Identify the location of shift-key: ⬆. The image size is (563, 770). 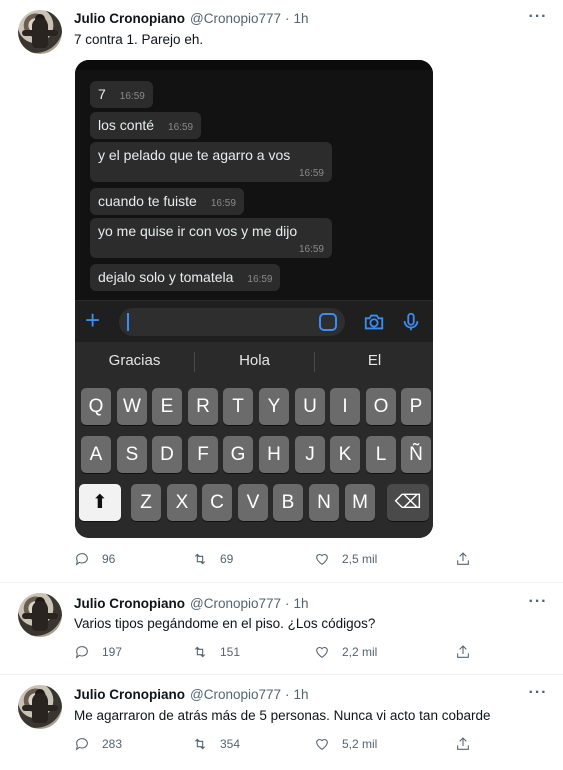
(100, 502).